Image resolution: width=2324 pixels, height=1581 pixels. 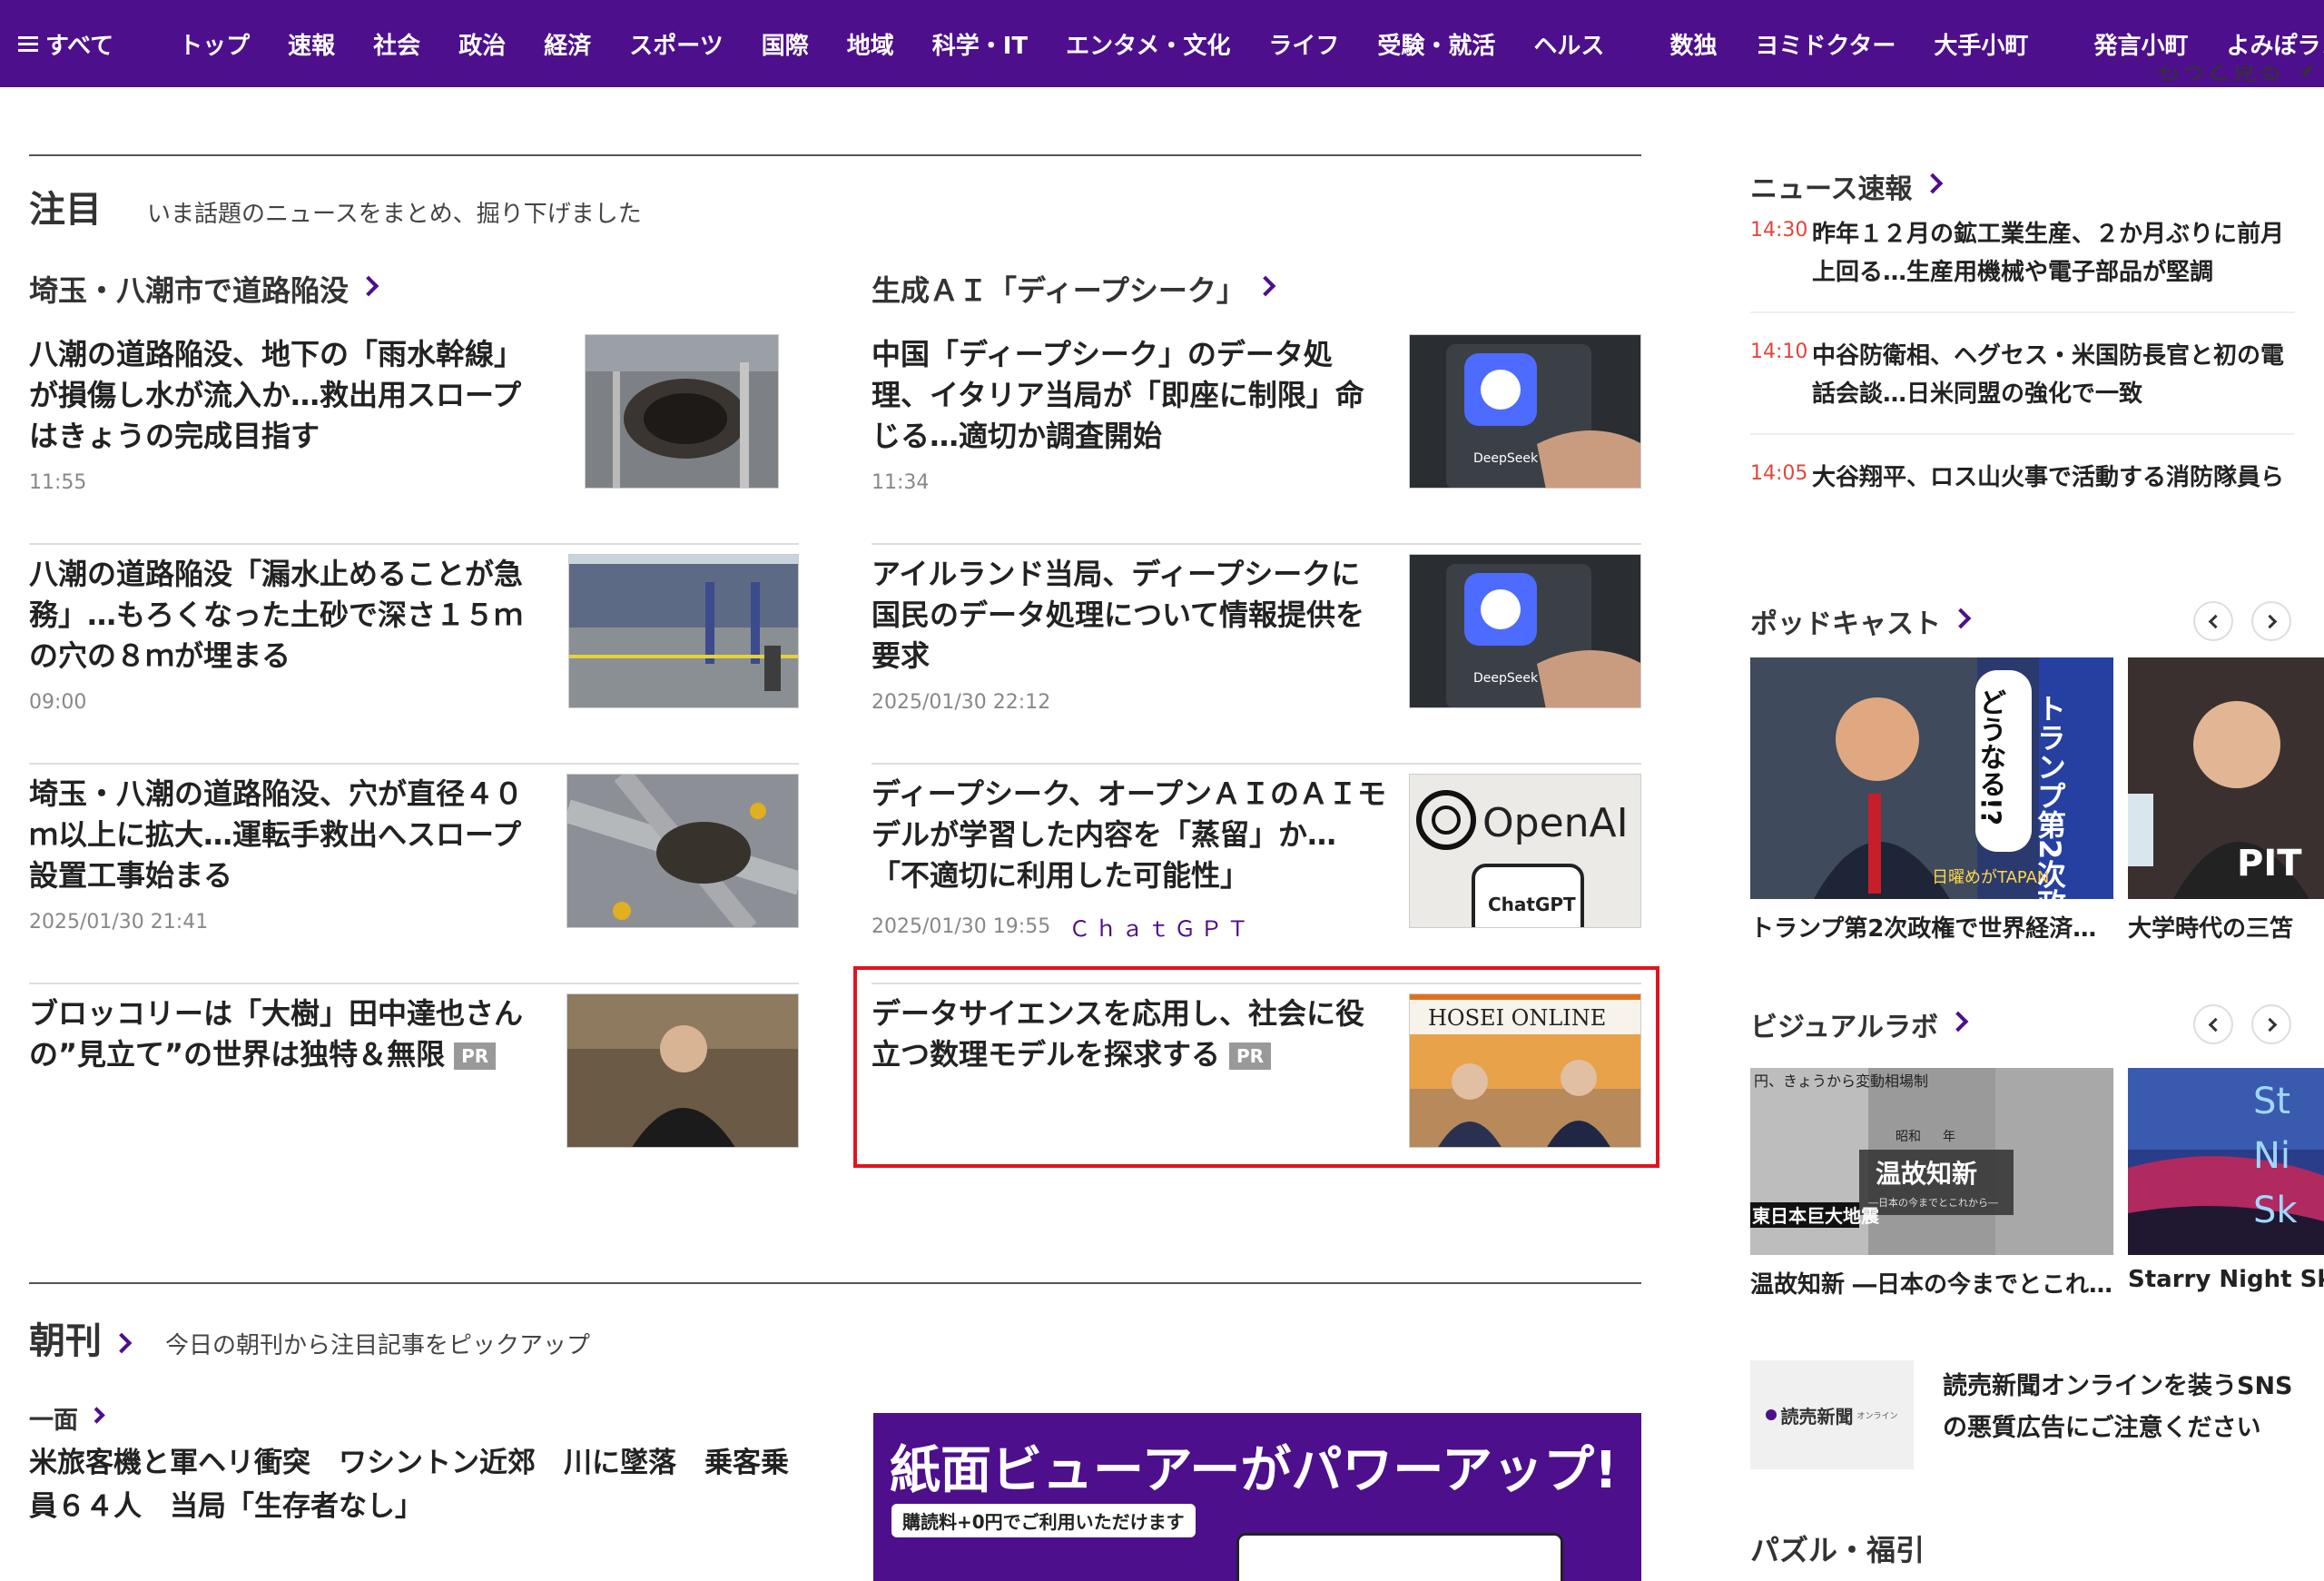 I want to click on logo-dot-icon, so click(x=1771, y=1414).